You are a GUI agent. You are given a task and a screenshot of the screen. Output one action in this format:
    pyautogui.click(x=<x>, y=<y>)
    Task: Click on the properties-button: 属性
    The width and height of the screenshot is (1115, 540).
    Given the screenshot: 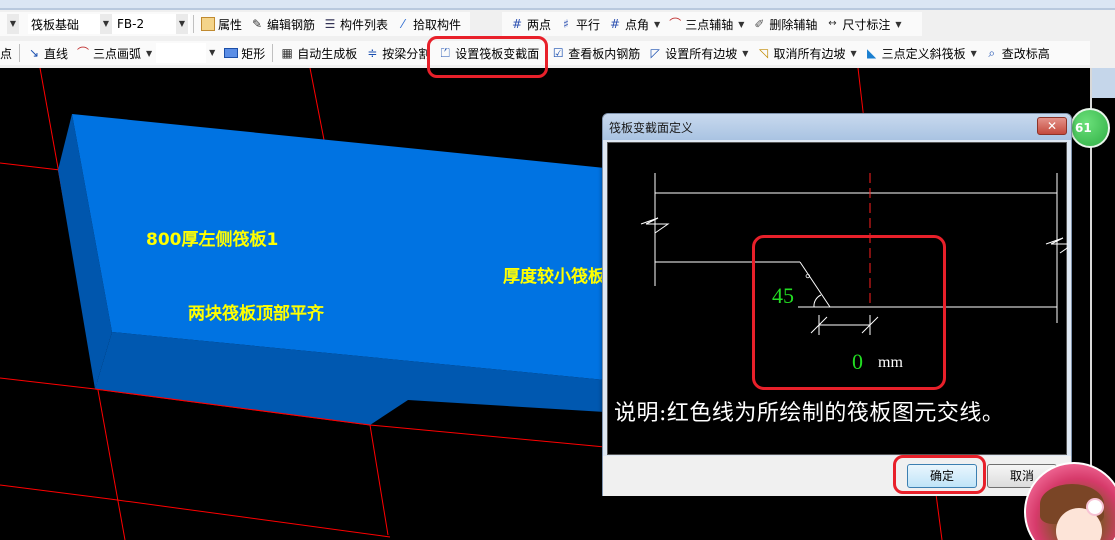 What is the action you would take?
    pyautogui.click(x=221, y=24)
    